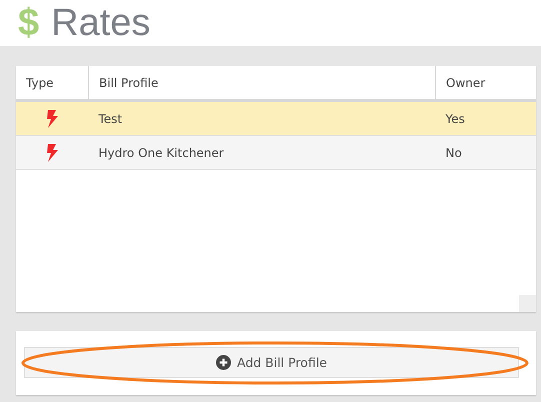  Describe the element at coordinates (223, 362) in the screenshot. I see `plus-icon` at that location.